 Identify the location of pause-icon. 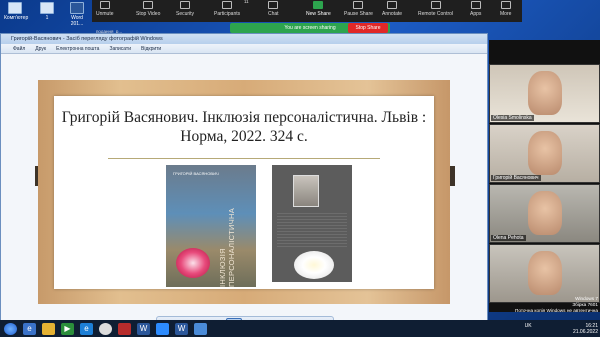
(358, 5).